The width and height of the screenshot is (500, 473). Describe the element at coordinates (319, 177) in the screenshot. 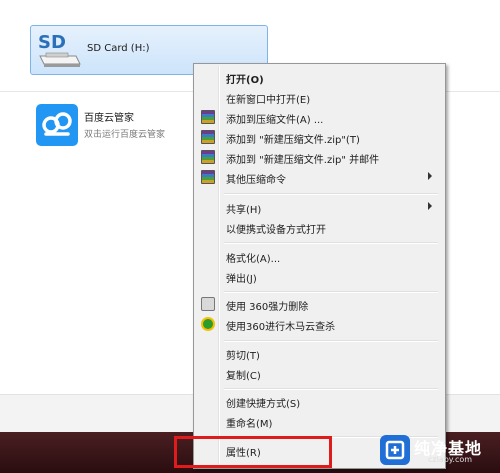

I see `menu-item-other-compress: 其他压缩命令` at that location.